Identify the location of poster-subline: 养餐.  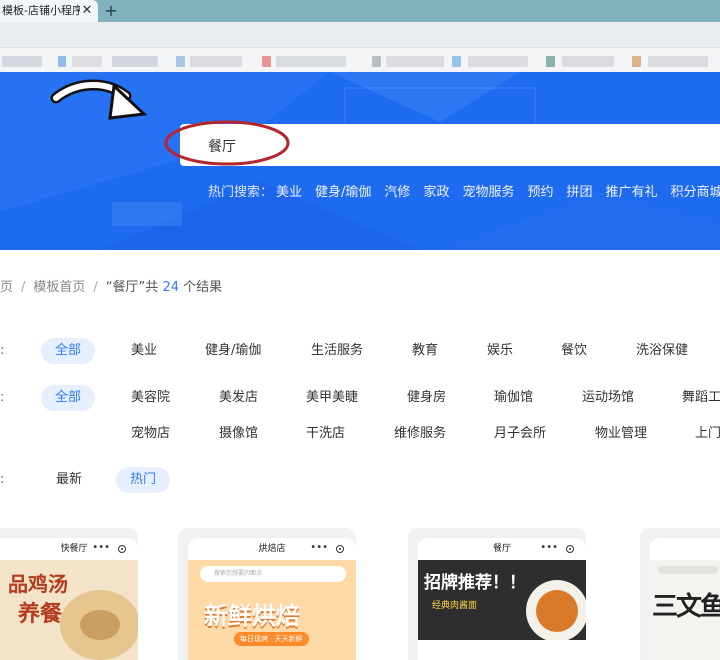
(40, 614).